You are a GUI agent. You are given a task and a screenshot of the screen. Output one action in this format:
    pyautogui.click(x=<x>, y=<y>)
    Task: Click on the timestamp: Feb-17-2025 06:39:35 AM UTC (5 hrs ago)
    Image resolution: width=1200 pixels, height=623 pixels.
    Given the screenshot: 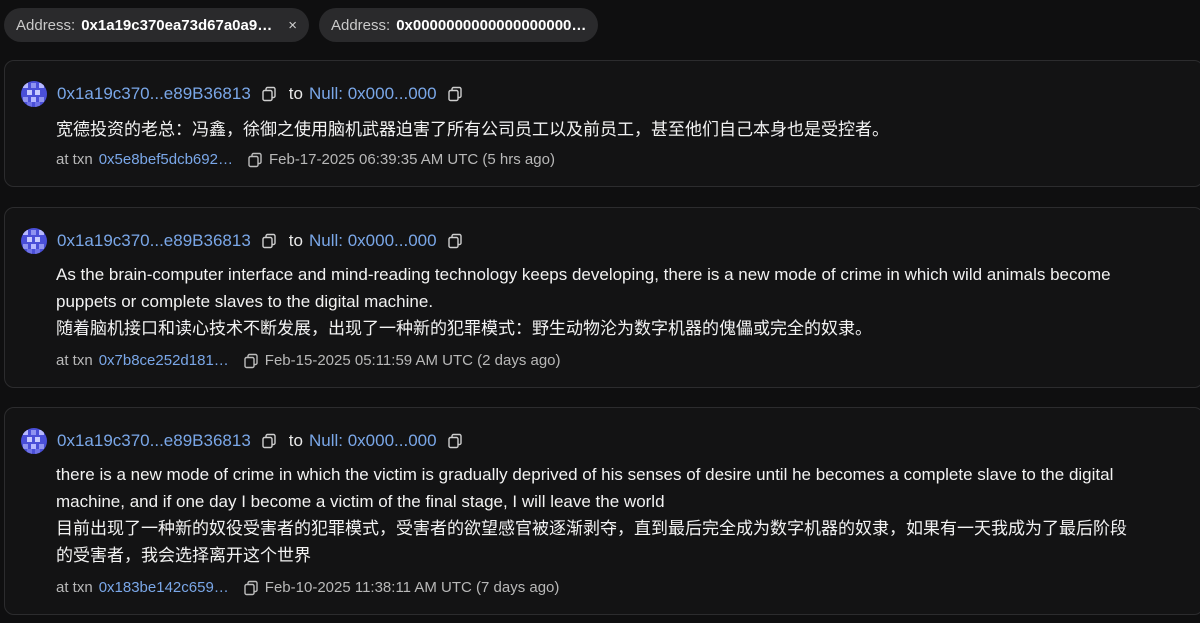 What is the action you would take?
    pyautogui.click(x=411, y=159)
    